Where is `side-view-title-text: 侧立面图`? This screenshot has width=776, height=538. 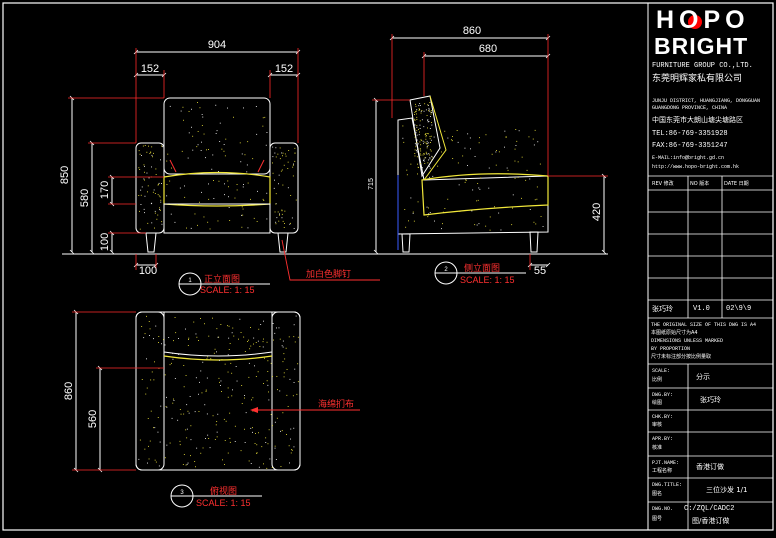 side-view-title-text: 侧立面图 is located at coordinates (482, 268).